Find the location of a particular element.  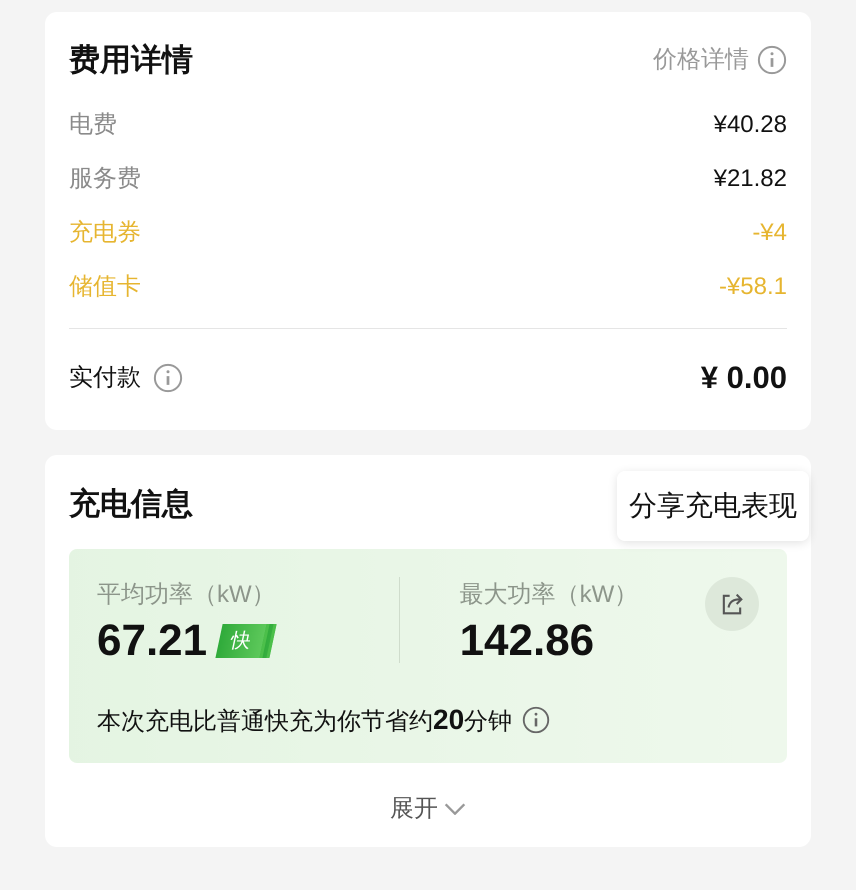

expand-button: 展开 is located at coordinates (428, 808).